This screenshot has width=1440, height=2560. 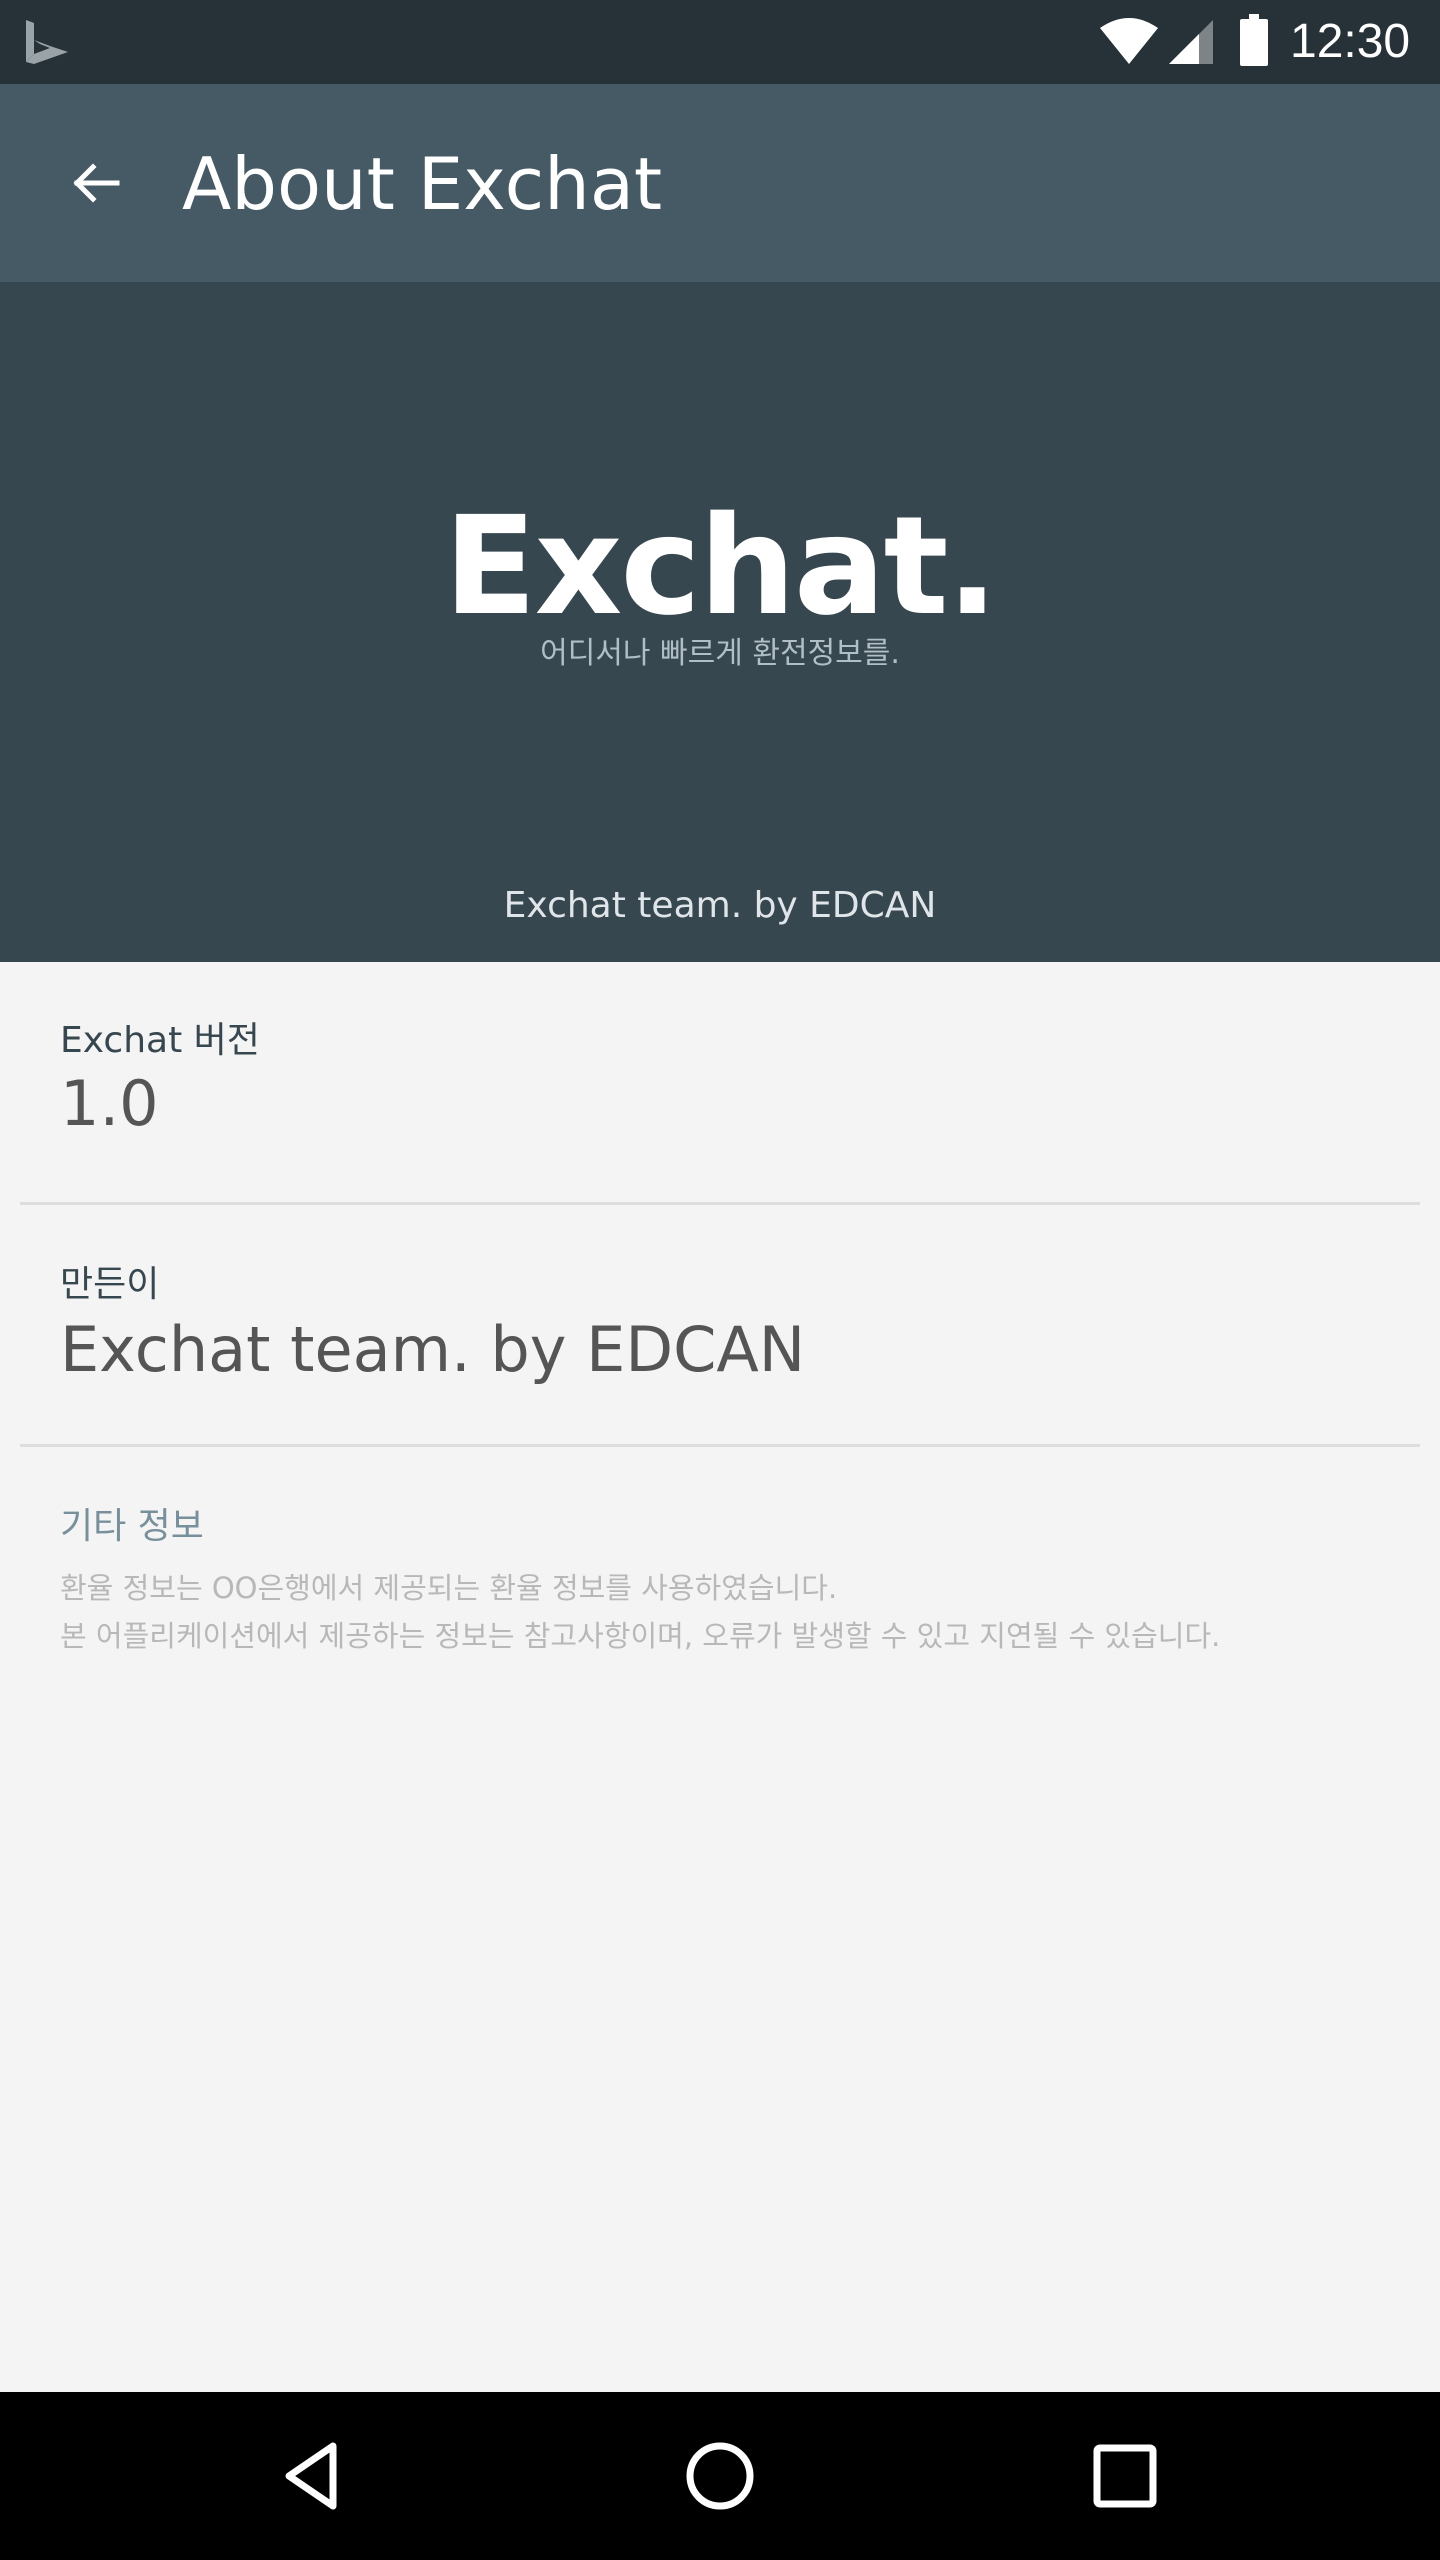 I want to click on battery-icon, so click(x=1254, y=40).